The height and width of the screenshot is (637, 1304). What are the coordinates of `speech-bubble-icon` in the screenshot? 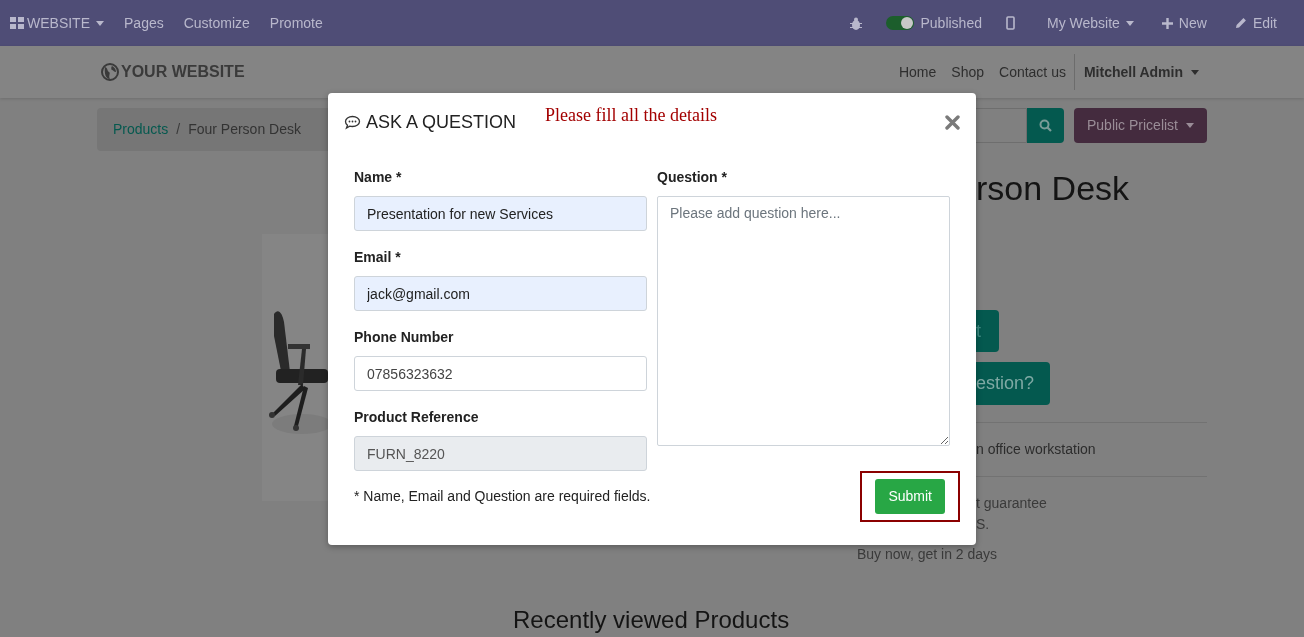 It's located at (352, 122).